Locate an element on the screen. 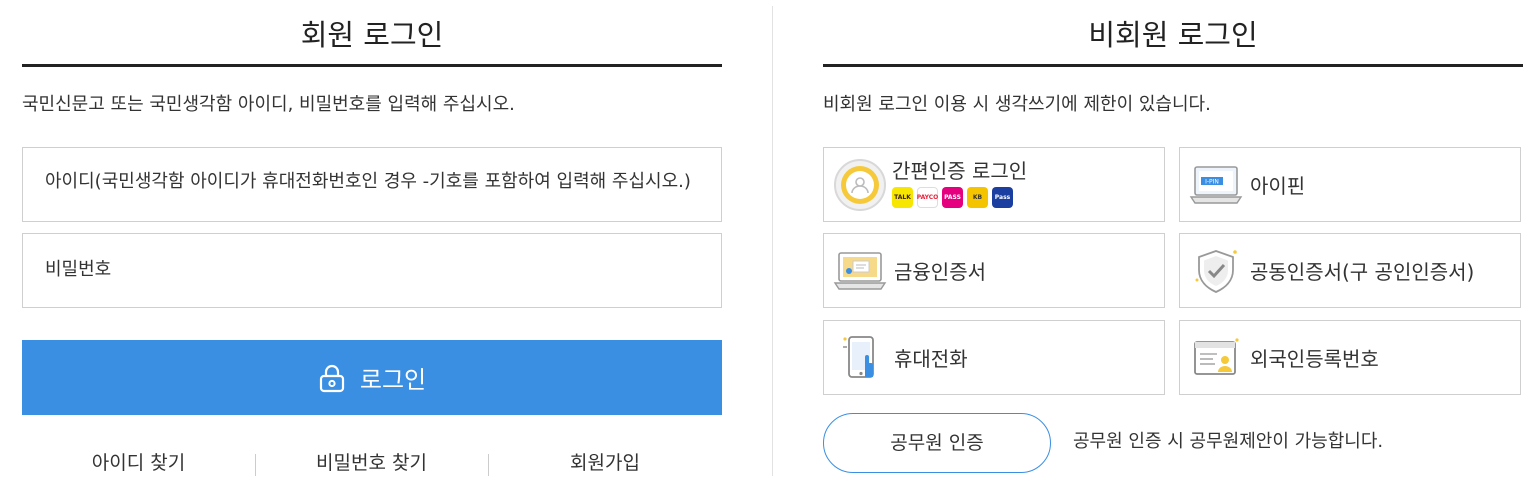 This screenshot has height=488, width=1534. financial-cert-icon is located at coordinates (860, 271).